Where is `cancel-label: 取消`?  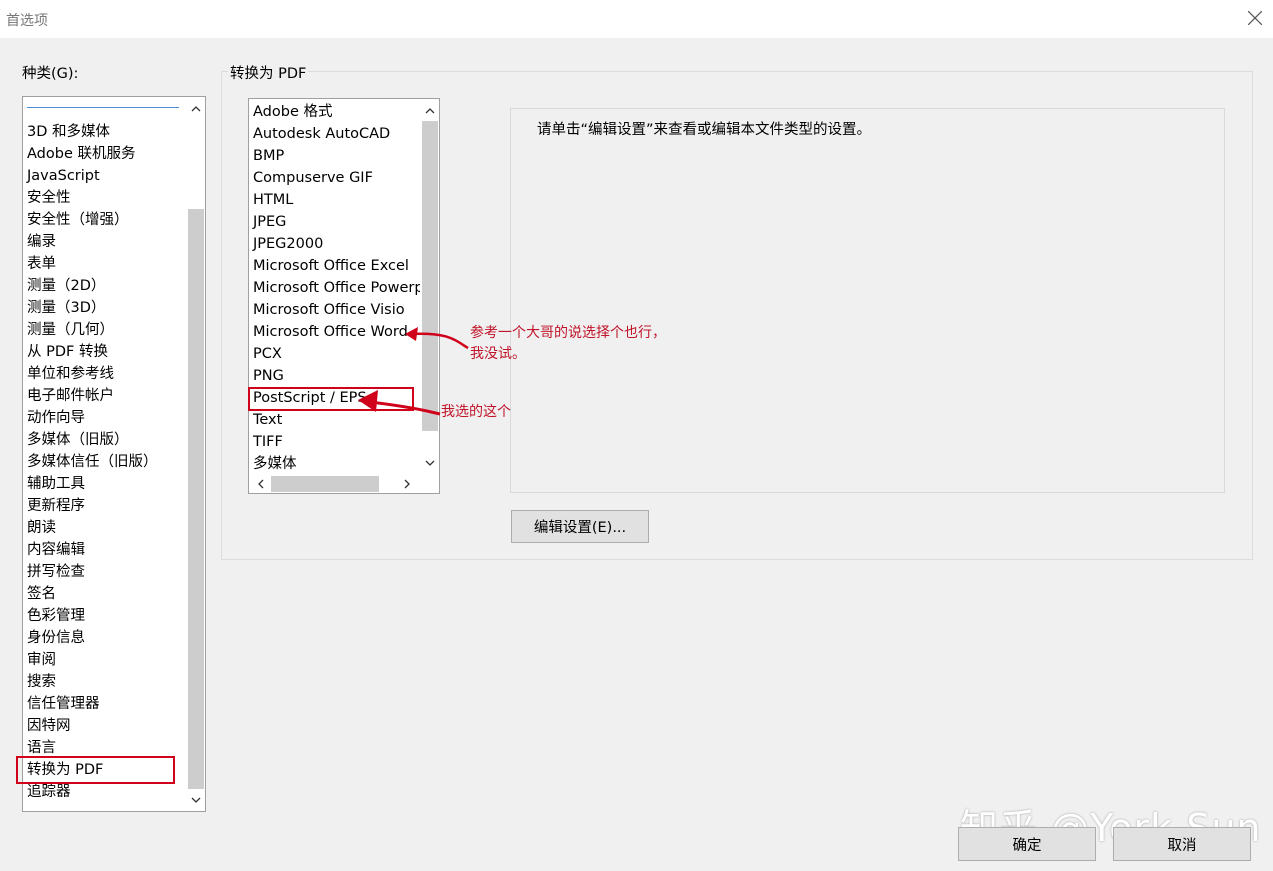
cancel-label: 取消 is located at coordinates (1182, 845).